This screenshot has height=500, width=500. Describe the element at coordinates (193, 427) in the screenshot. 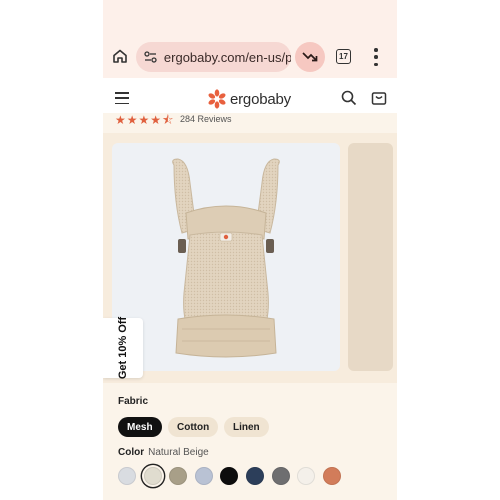

I see `fabric-option-cotton: Cotton` at that location.